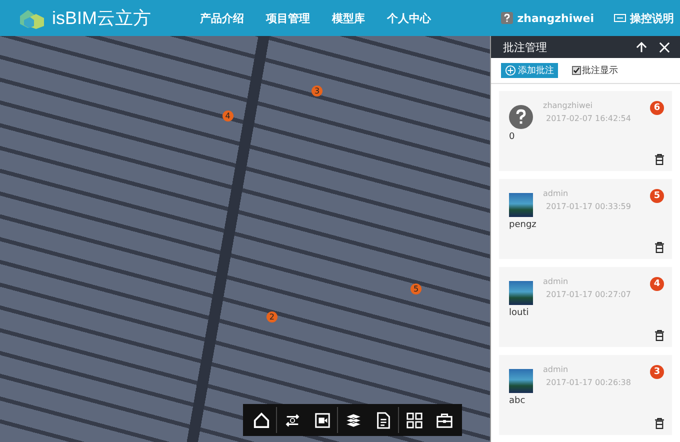 Image resolution: width=680 pixels, height=442 pixels. What do you see at coordinates (657, 372) in the screenshot?
I see `comment-number-badge: 3` at bounding box center [657, 372].